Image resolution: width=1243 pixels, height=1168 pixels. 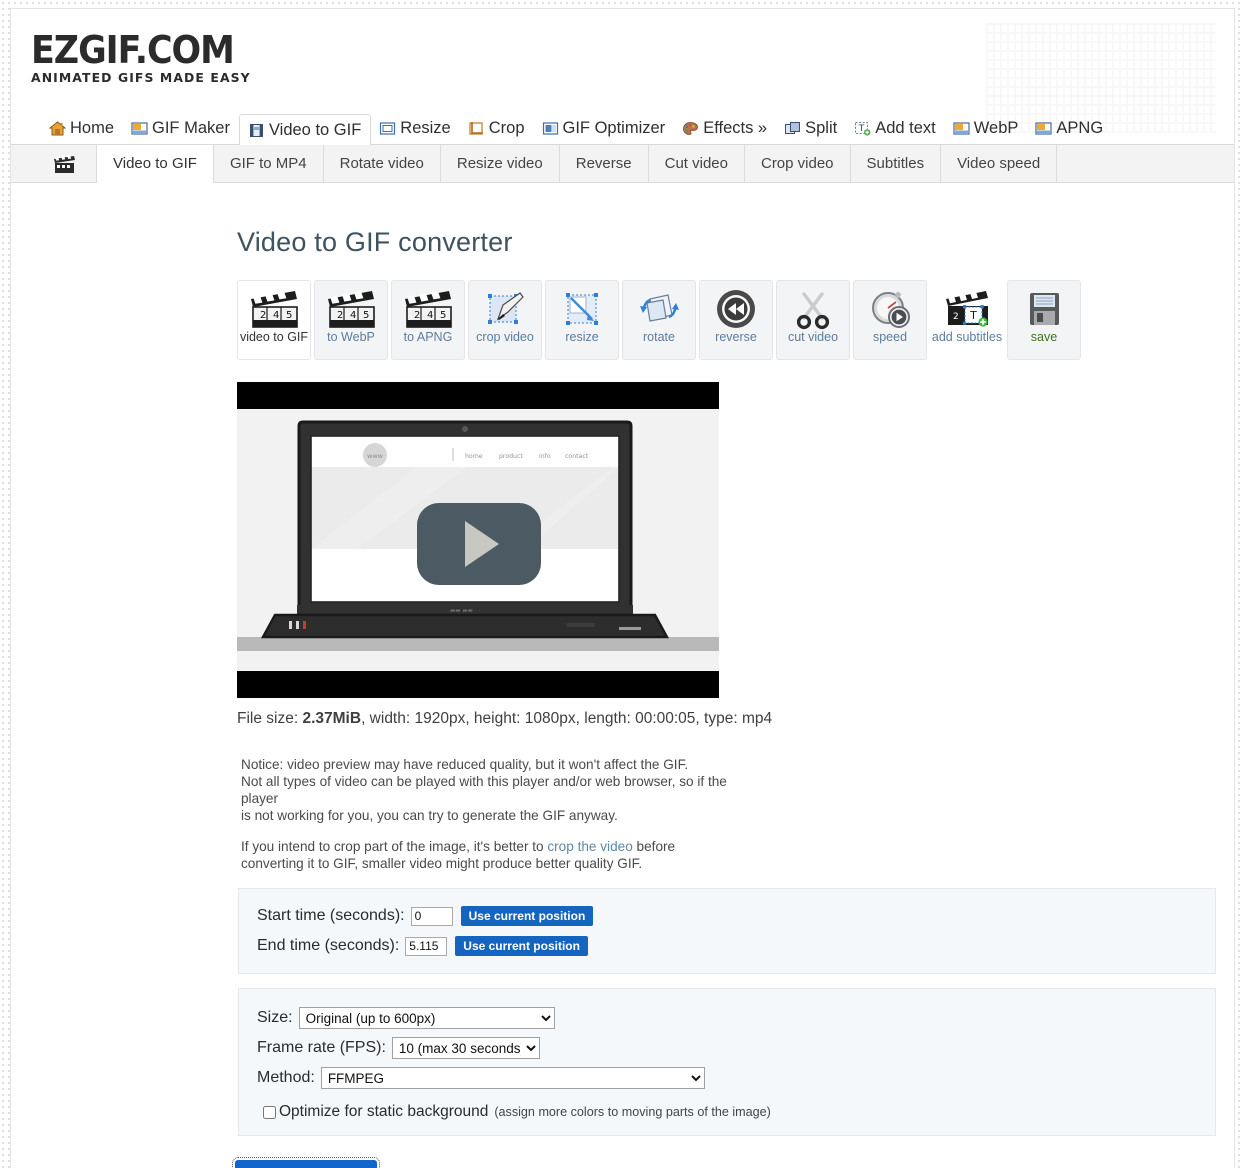 I want to click on crop-hint-suffix: before, so click(x=654, y=846).